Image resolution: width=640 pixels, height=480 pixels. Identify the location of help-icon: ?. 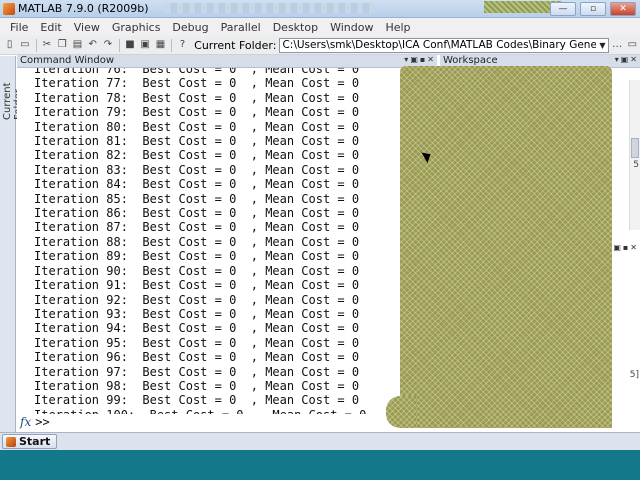
(182, 45).